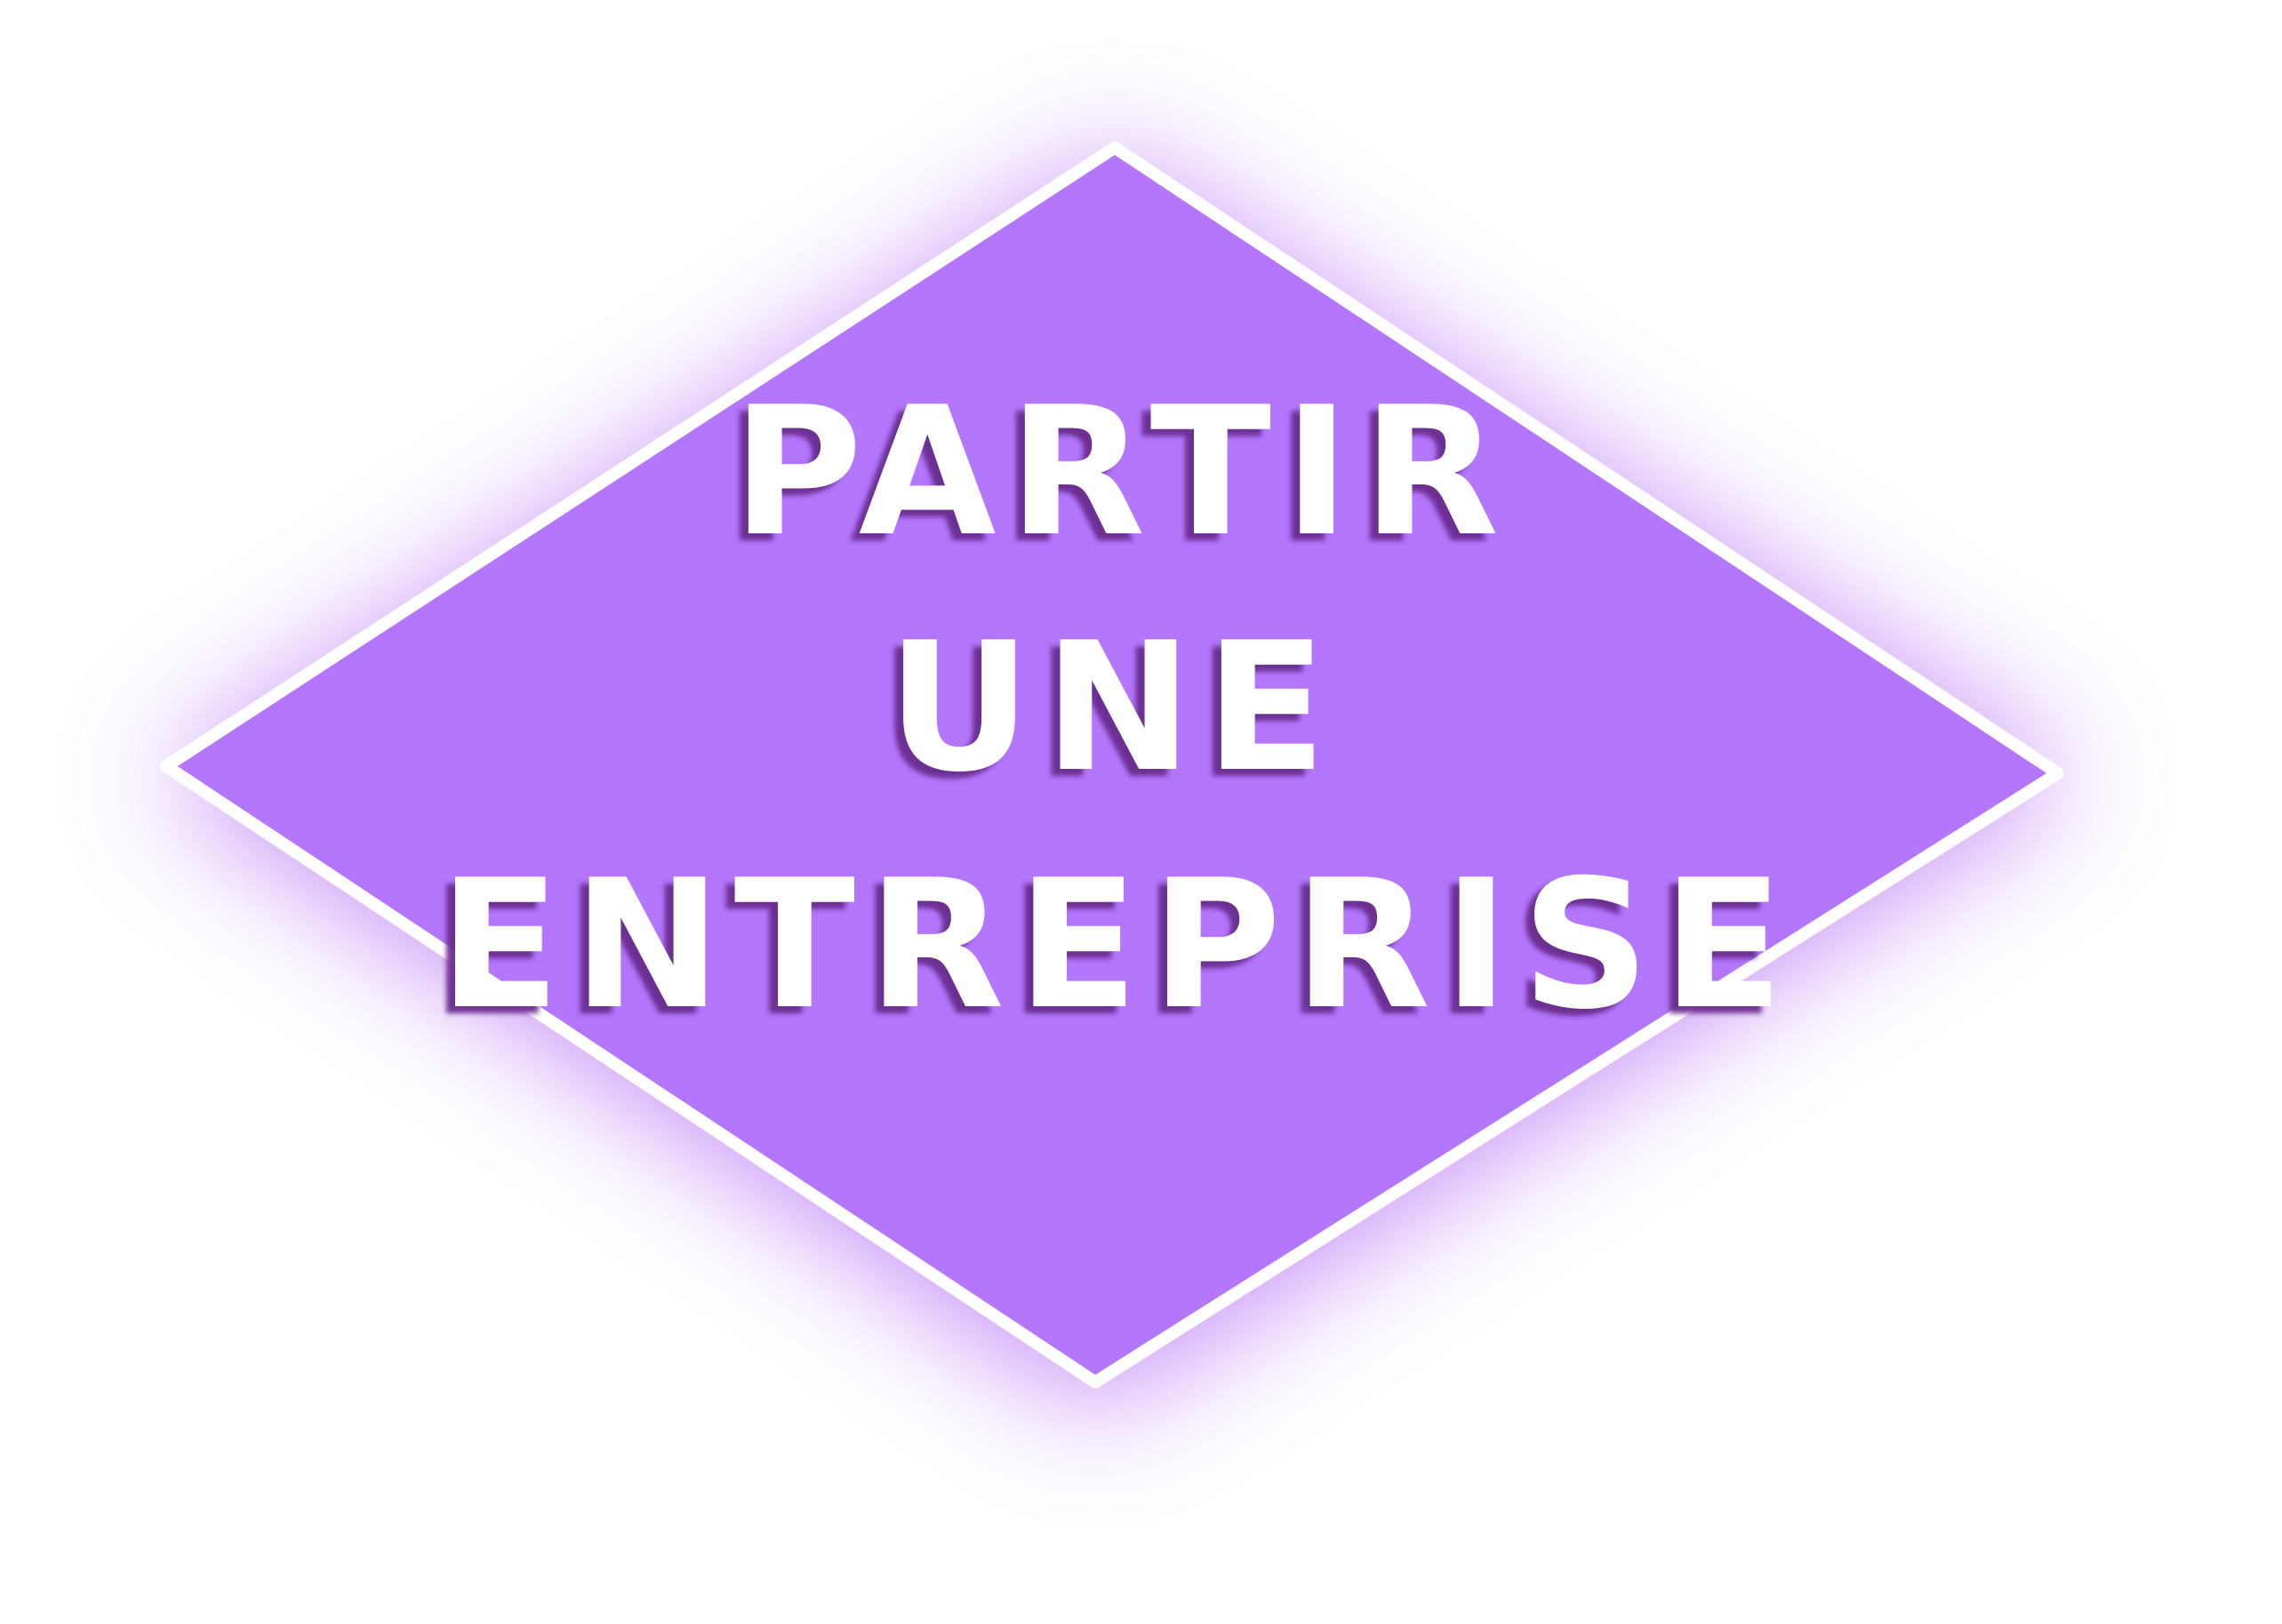 This screenshot has width=2282, height=1624. What do you see at coordinates (1122, 472) in the screenshot?
I see `title-line-1: PARTIR` at bounding box center [1122, 472].